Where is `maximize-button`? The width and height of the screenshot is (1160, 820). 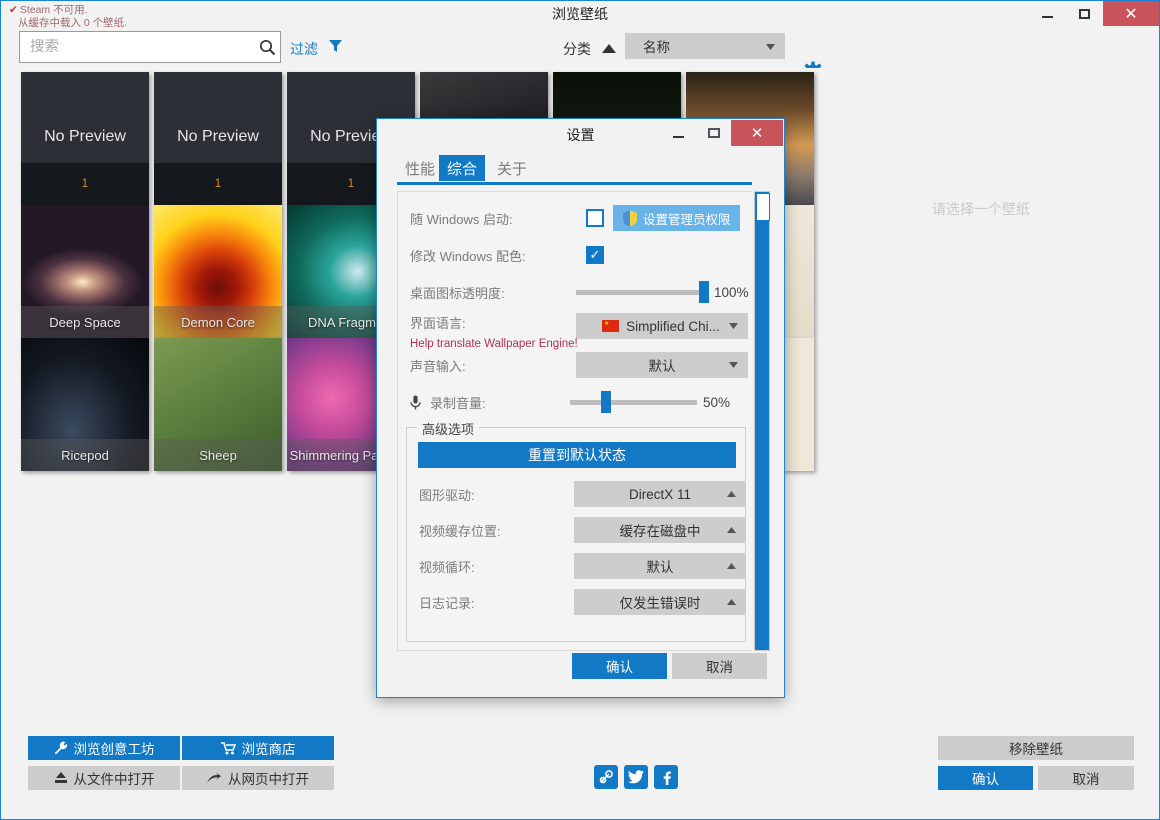 maximize-button is located at coordinates (1084, 13).